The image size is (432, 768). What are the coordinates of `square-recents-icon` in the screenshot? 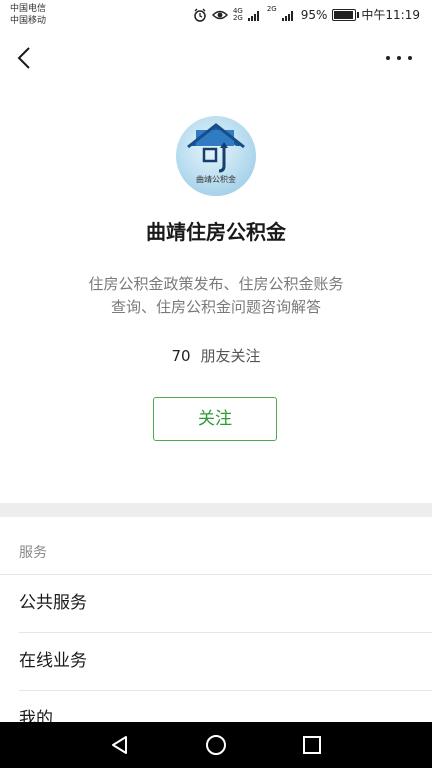 It's located at (312, 745).